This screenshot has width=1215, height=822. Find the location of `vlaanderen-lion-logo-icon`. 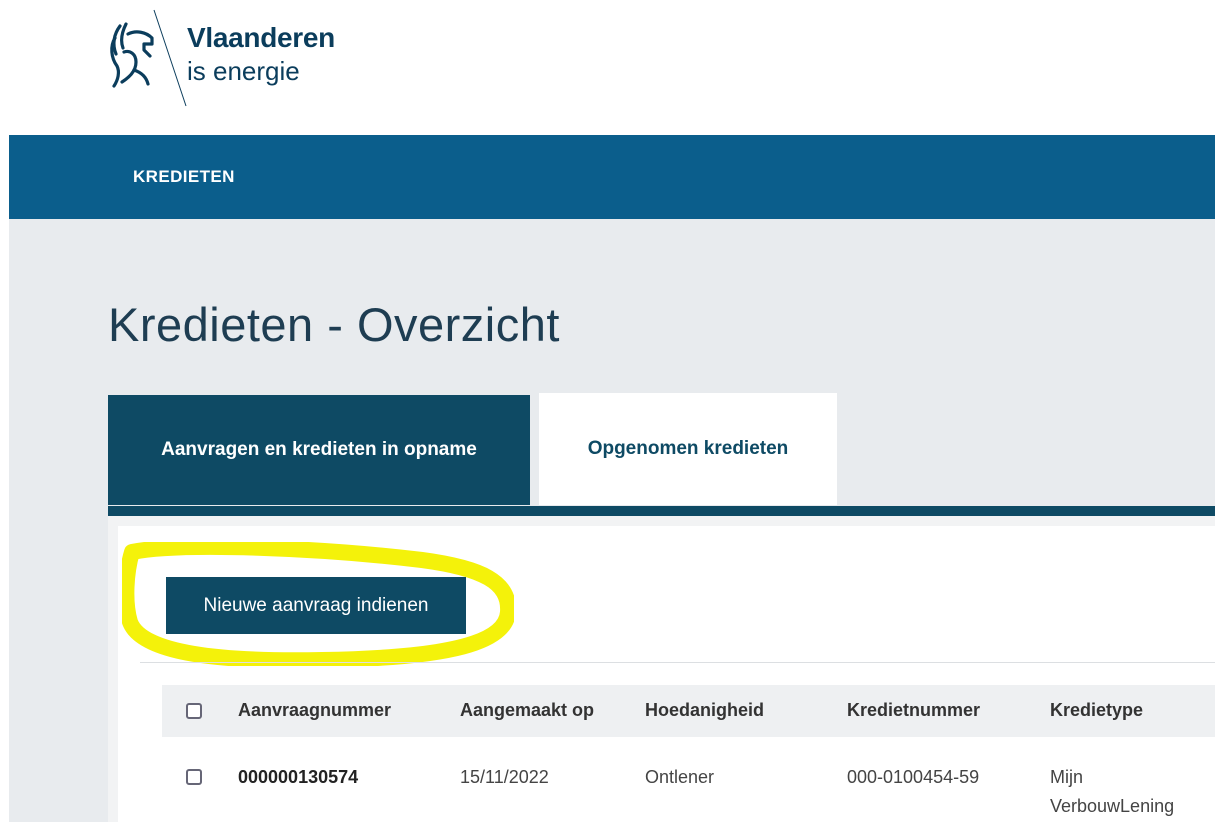

vlaanderen-lion-logo-icon is located at coordinates (132, 56).